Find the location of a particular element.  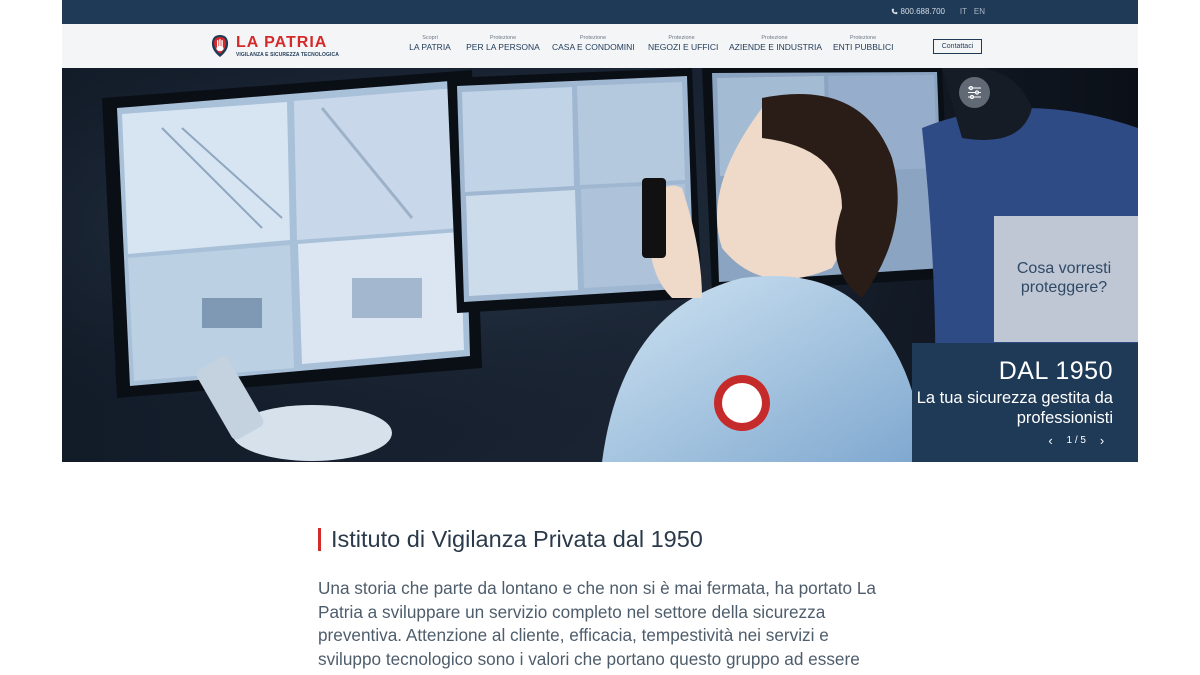

nav-item-label: ENTI PUBBLICI is located at coordinates (863, 47).